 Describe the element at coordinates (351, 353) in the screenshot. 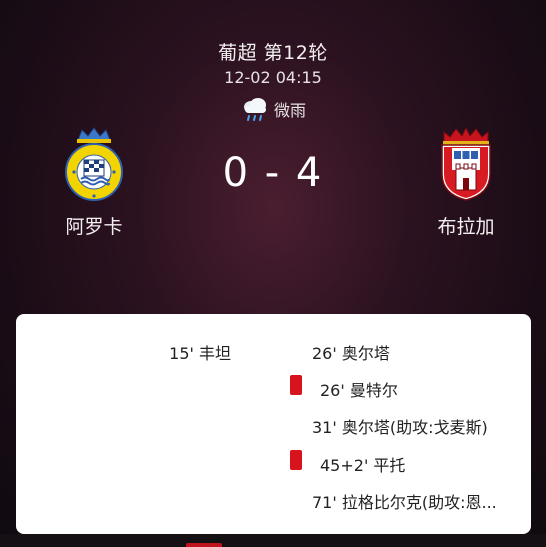

I see `event-row: 26' 奥尔塔` at that location.